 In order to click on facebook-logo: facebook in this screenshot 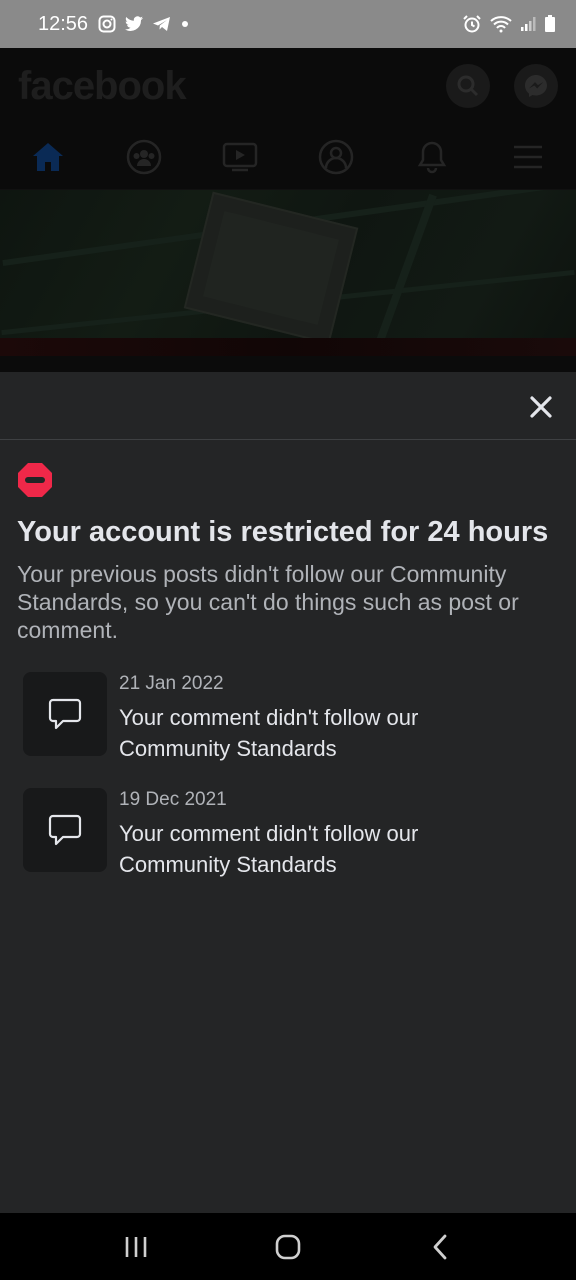, I will do `click(102, 85)`.